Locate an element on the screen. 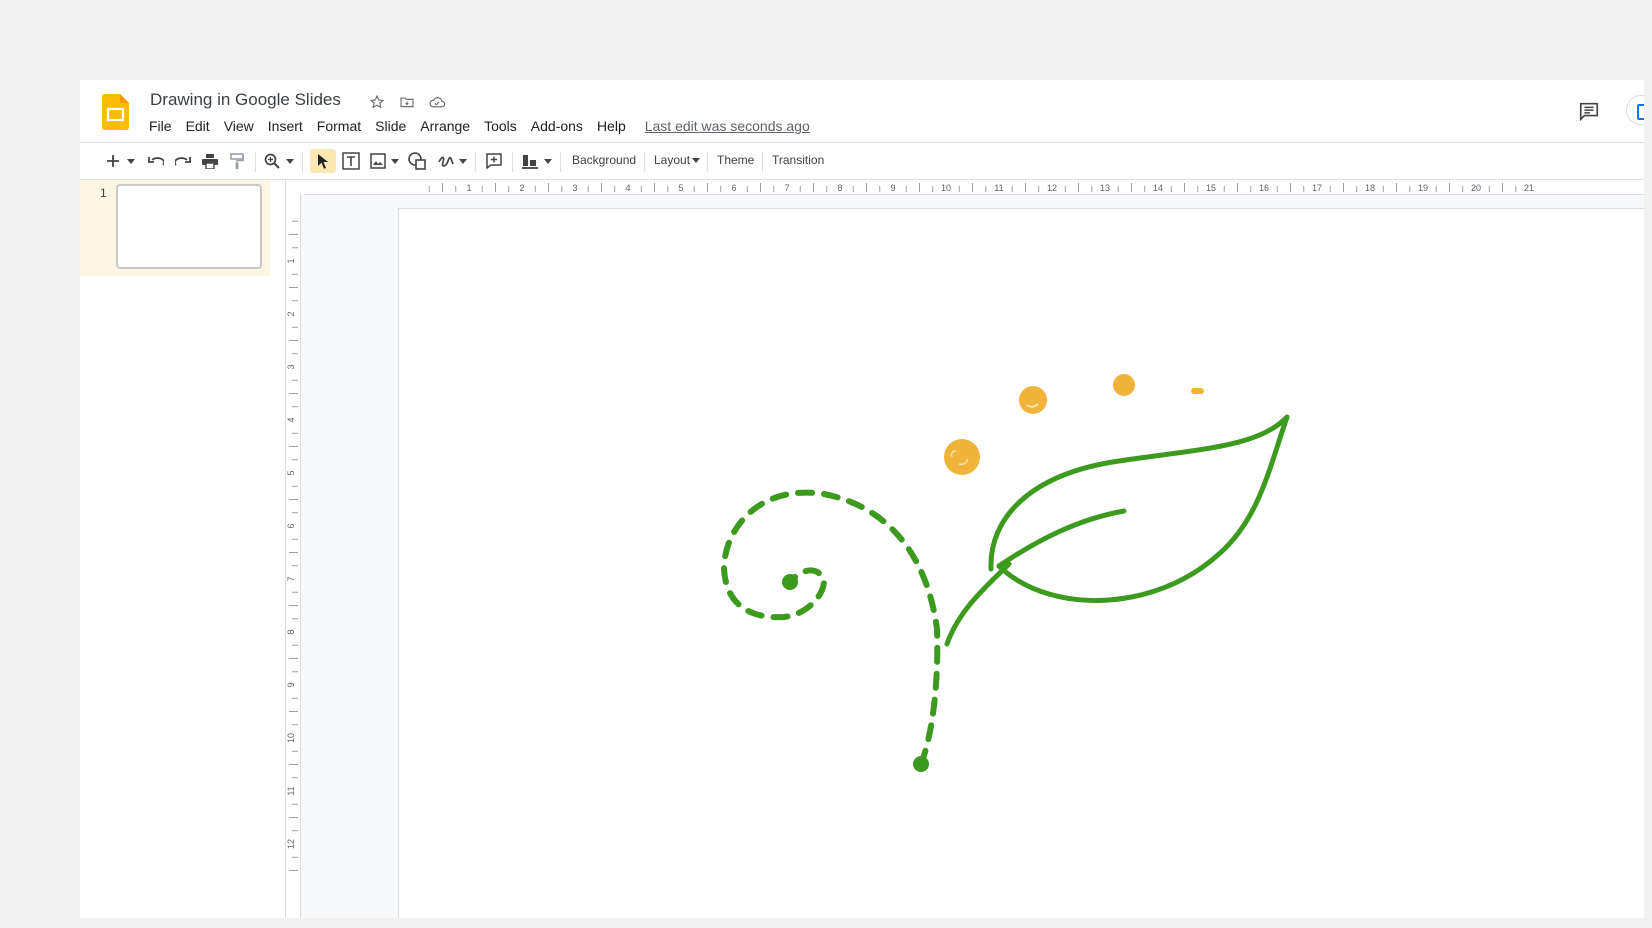  paint-format-icon is located at coordinates (237, 161).